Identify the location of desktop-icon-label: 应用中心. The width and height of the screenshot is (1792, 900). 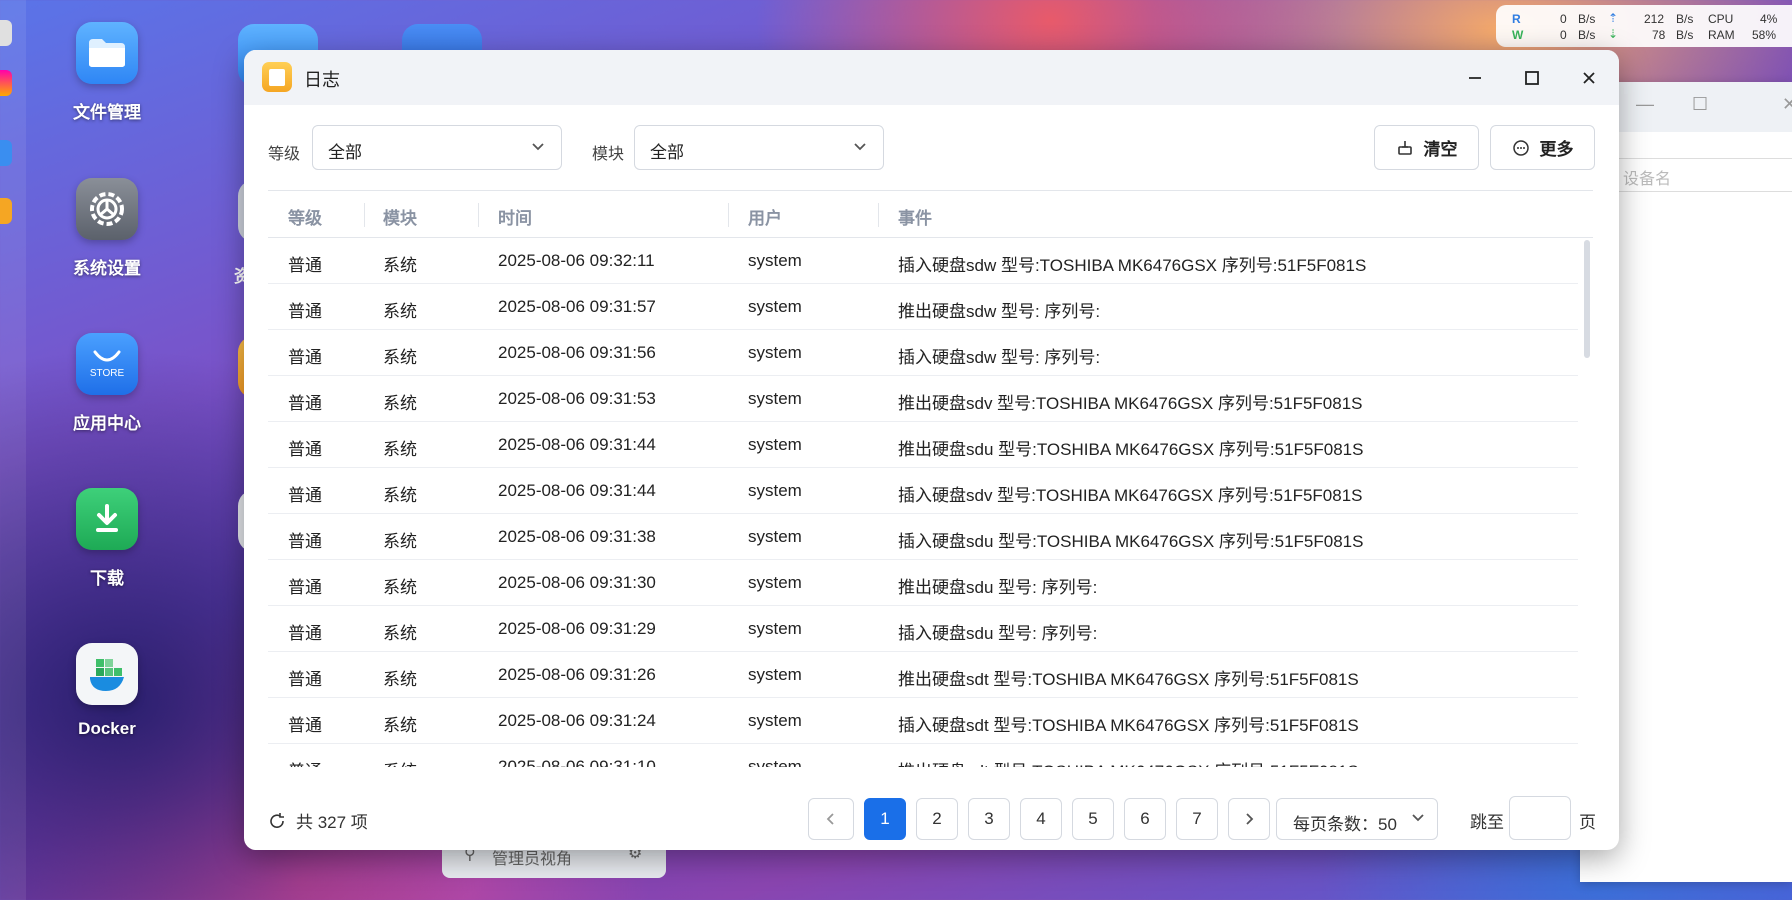
(107, 423).